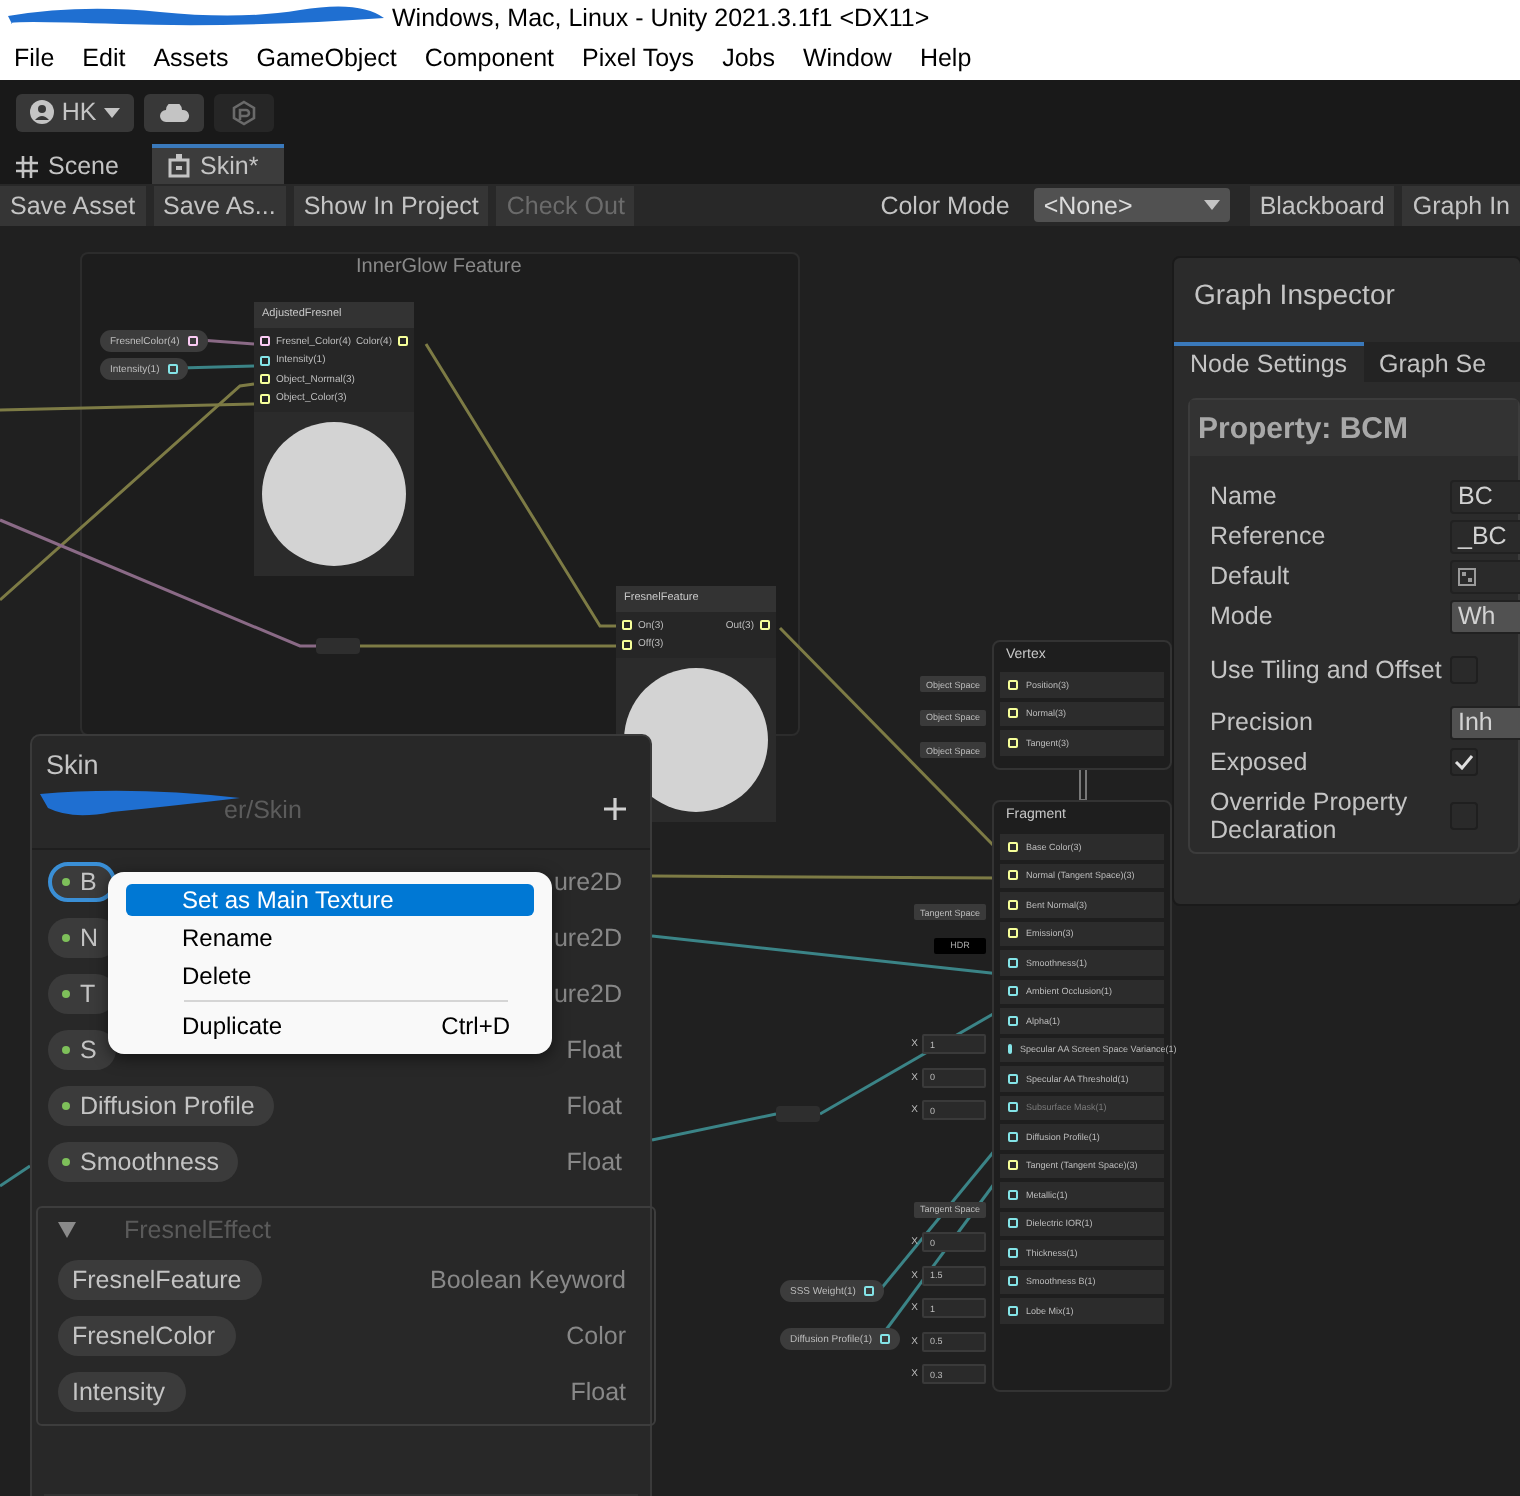  Describe the element at coordinates (179, 166) in the screenshot. I see `graph-icon` at that location.